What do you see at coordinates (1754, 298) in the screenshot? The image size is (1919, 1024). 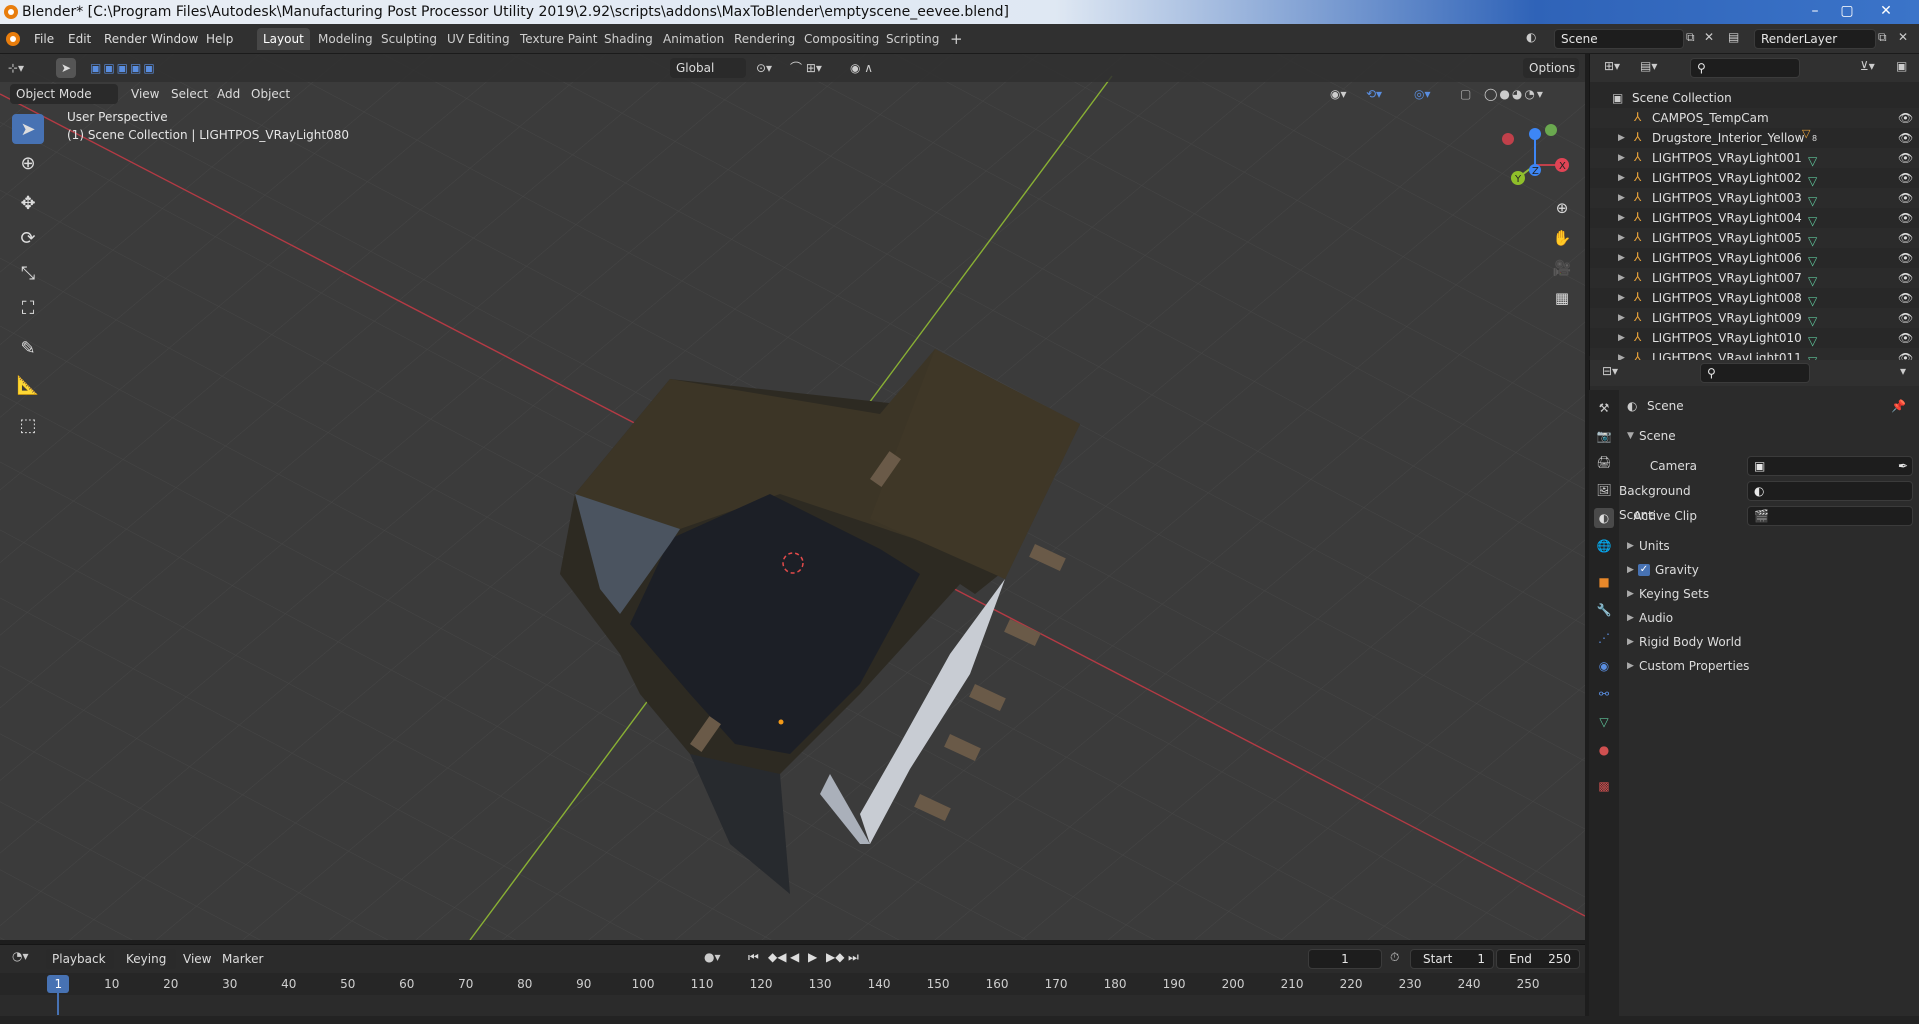 I see `outliner-item: ▶ ⅄ LIGHTPOS_VRayLight008 ▽ 👁` at bounding box center [1754, 298].